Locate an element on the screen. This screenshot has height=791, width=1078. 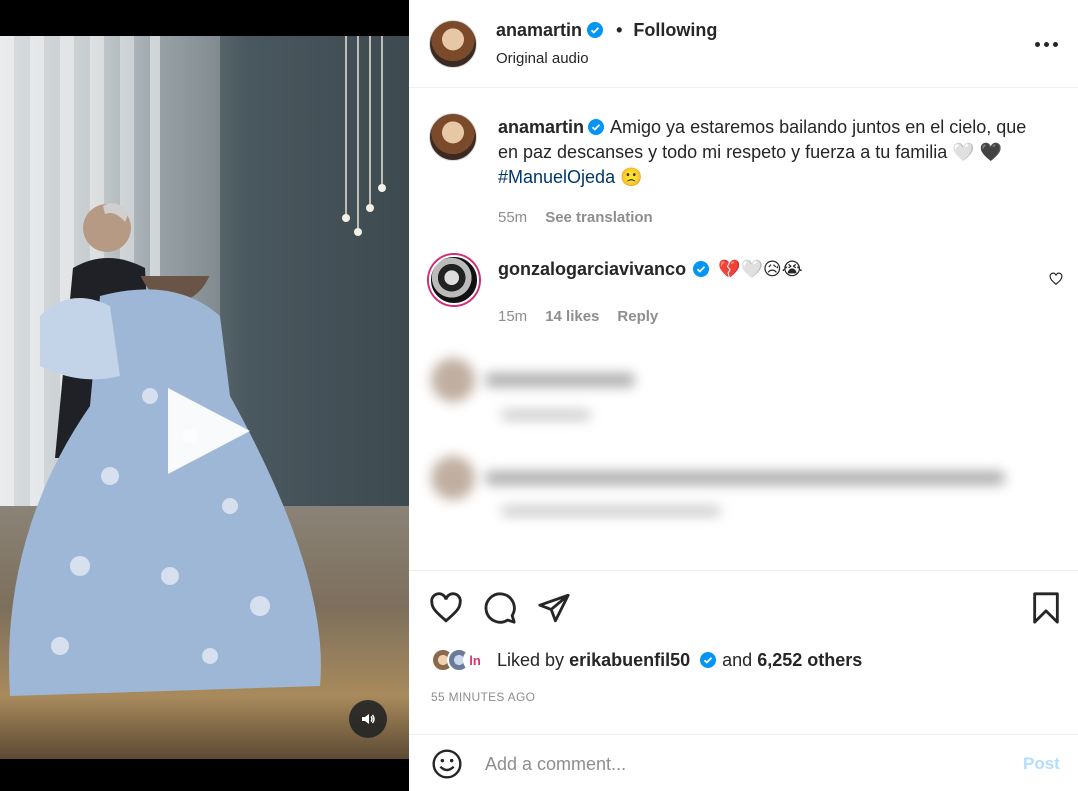
comment-likes: 14 likes is located at coordinates (572, 316).